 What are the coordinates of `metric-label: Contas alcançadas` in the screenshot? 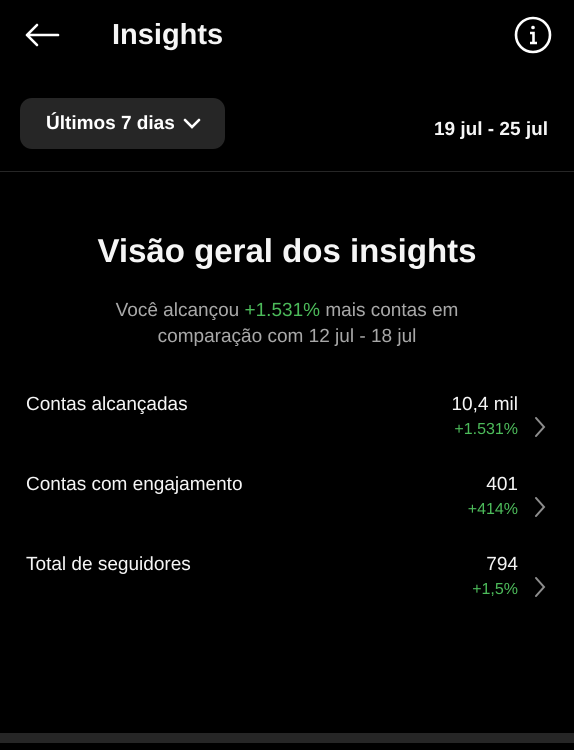 It's located at (107, 405).